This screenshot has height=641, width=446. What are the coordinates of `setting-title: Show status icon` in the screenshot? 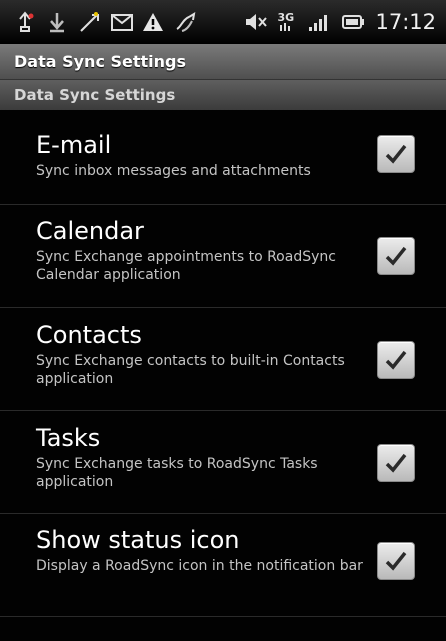 It's located at (138, 540).